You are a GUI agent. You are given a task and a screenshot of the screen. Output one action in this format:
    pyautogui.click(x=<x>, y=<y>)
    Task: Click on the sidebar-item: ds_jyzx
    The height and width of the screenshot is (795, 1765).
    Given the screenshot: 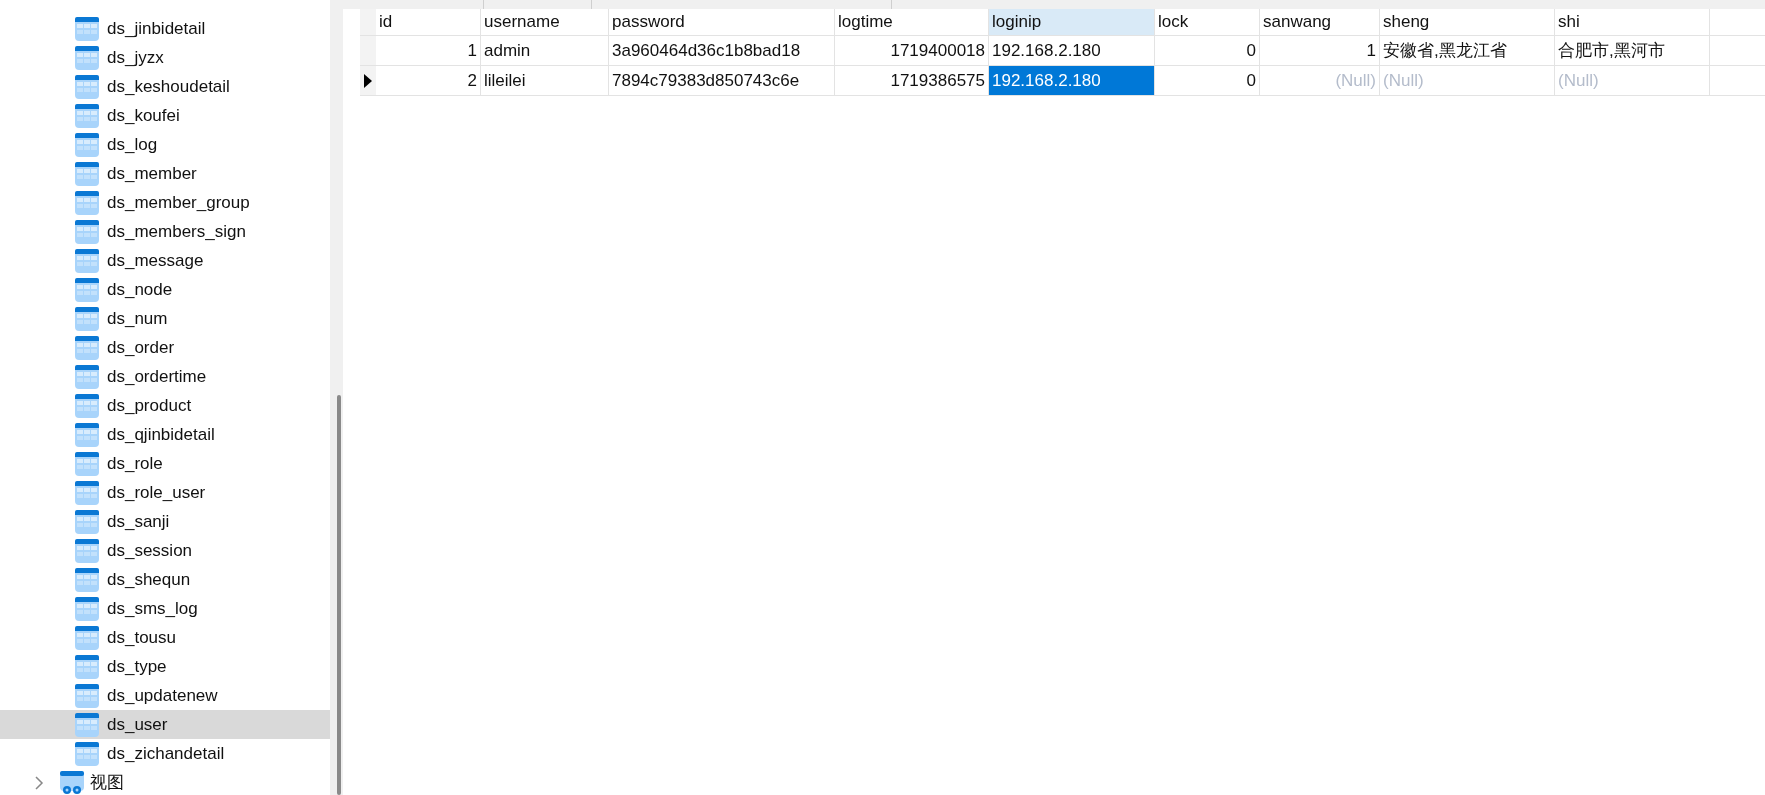 What is the action you would take?
    pyautogui.click(x=165, y=57)
    